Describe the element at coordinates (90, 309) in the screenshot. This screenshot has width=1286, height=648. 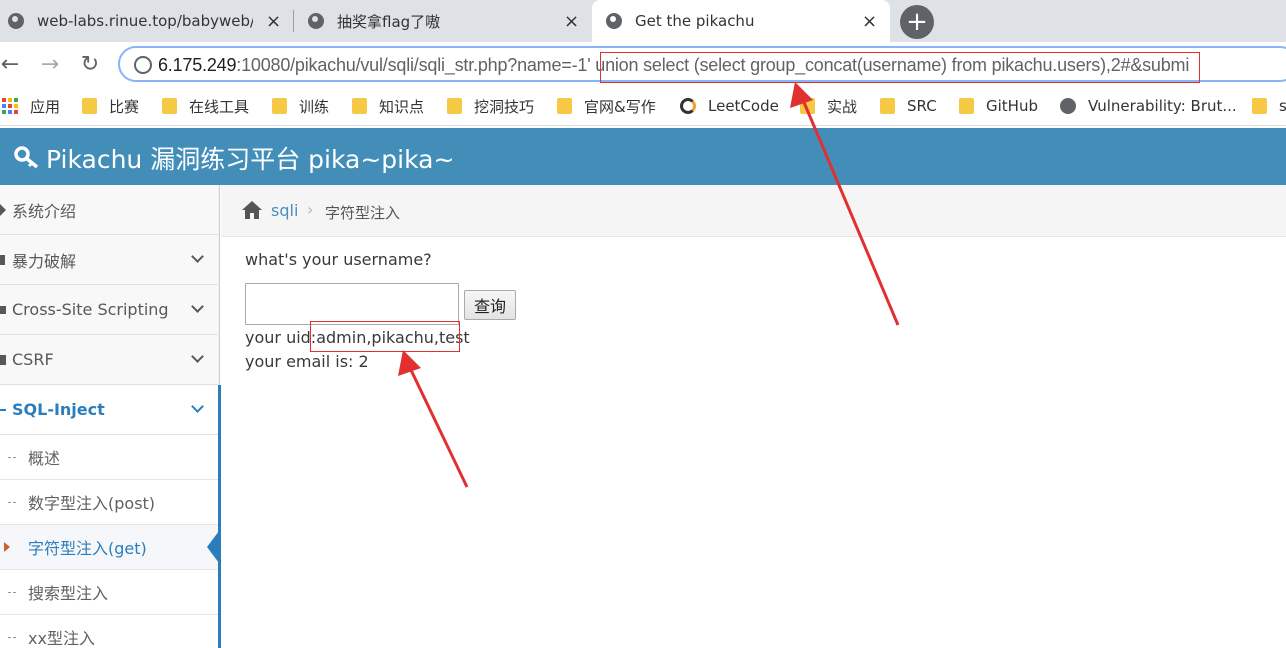
I see `sidebar-item-label: Cross-Site Scripting` at that location.